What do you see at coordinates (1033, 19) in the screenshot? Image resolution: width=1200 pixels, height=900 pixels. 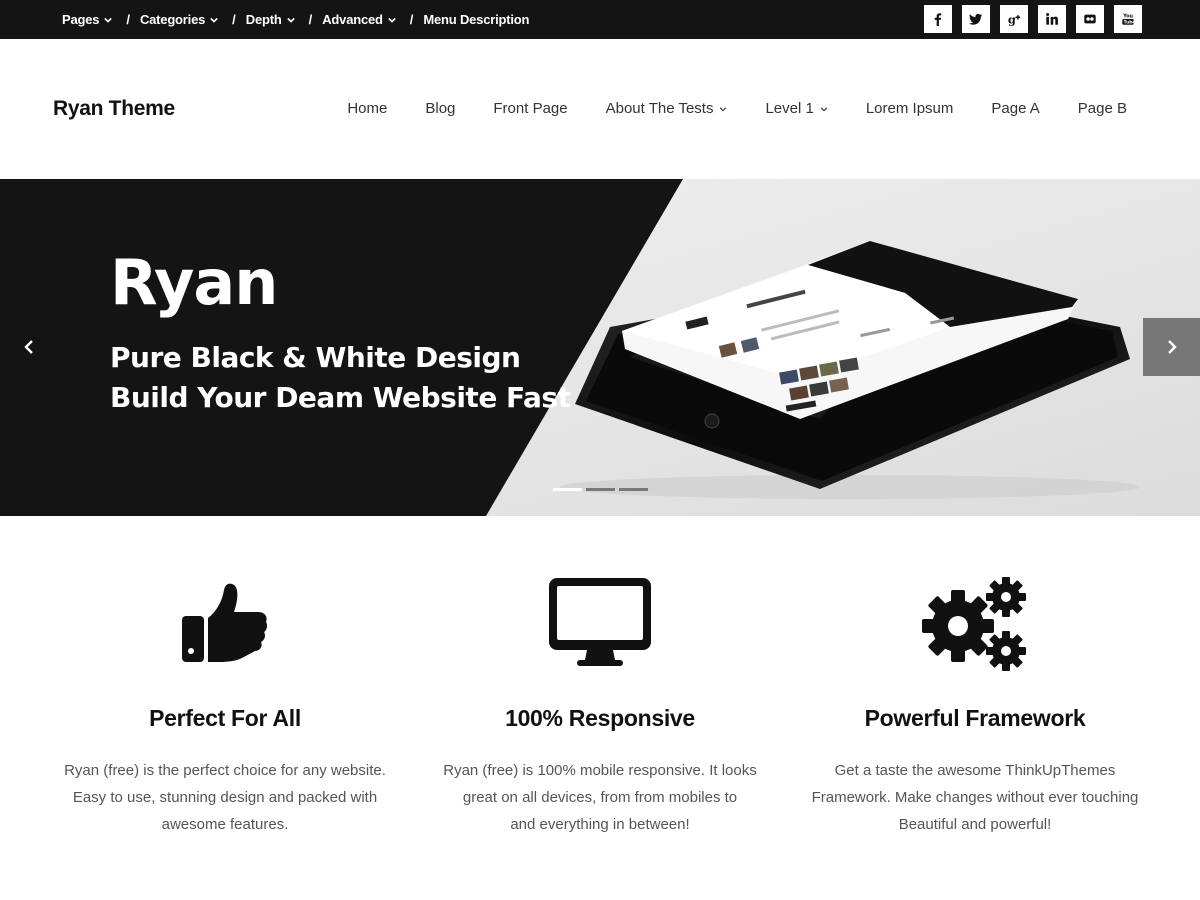 I see `social-links: g You Tube` at bounding box center [1033, 19].